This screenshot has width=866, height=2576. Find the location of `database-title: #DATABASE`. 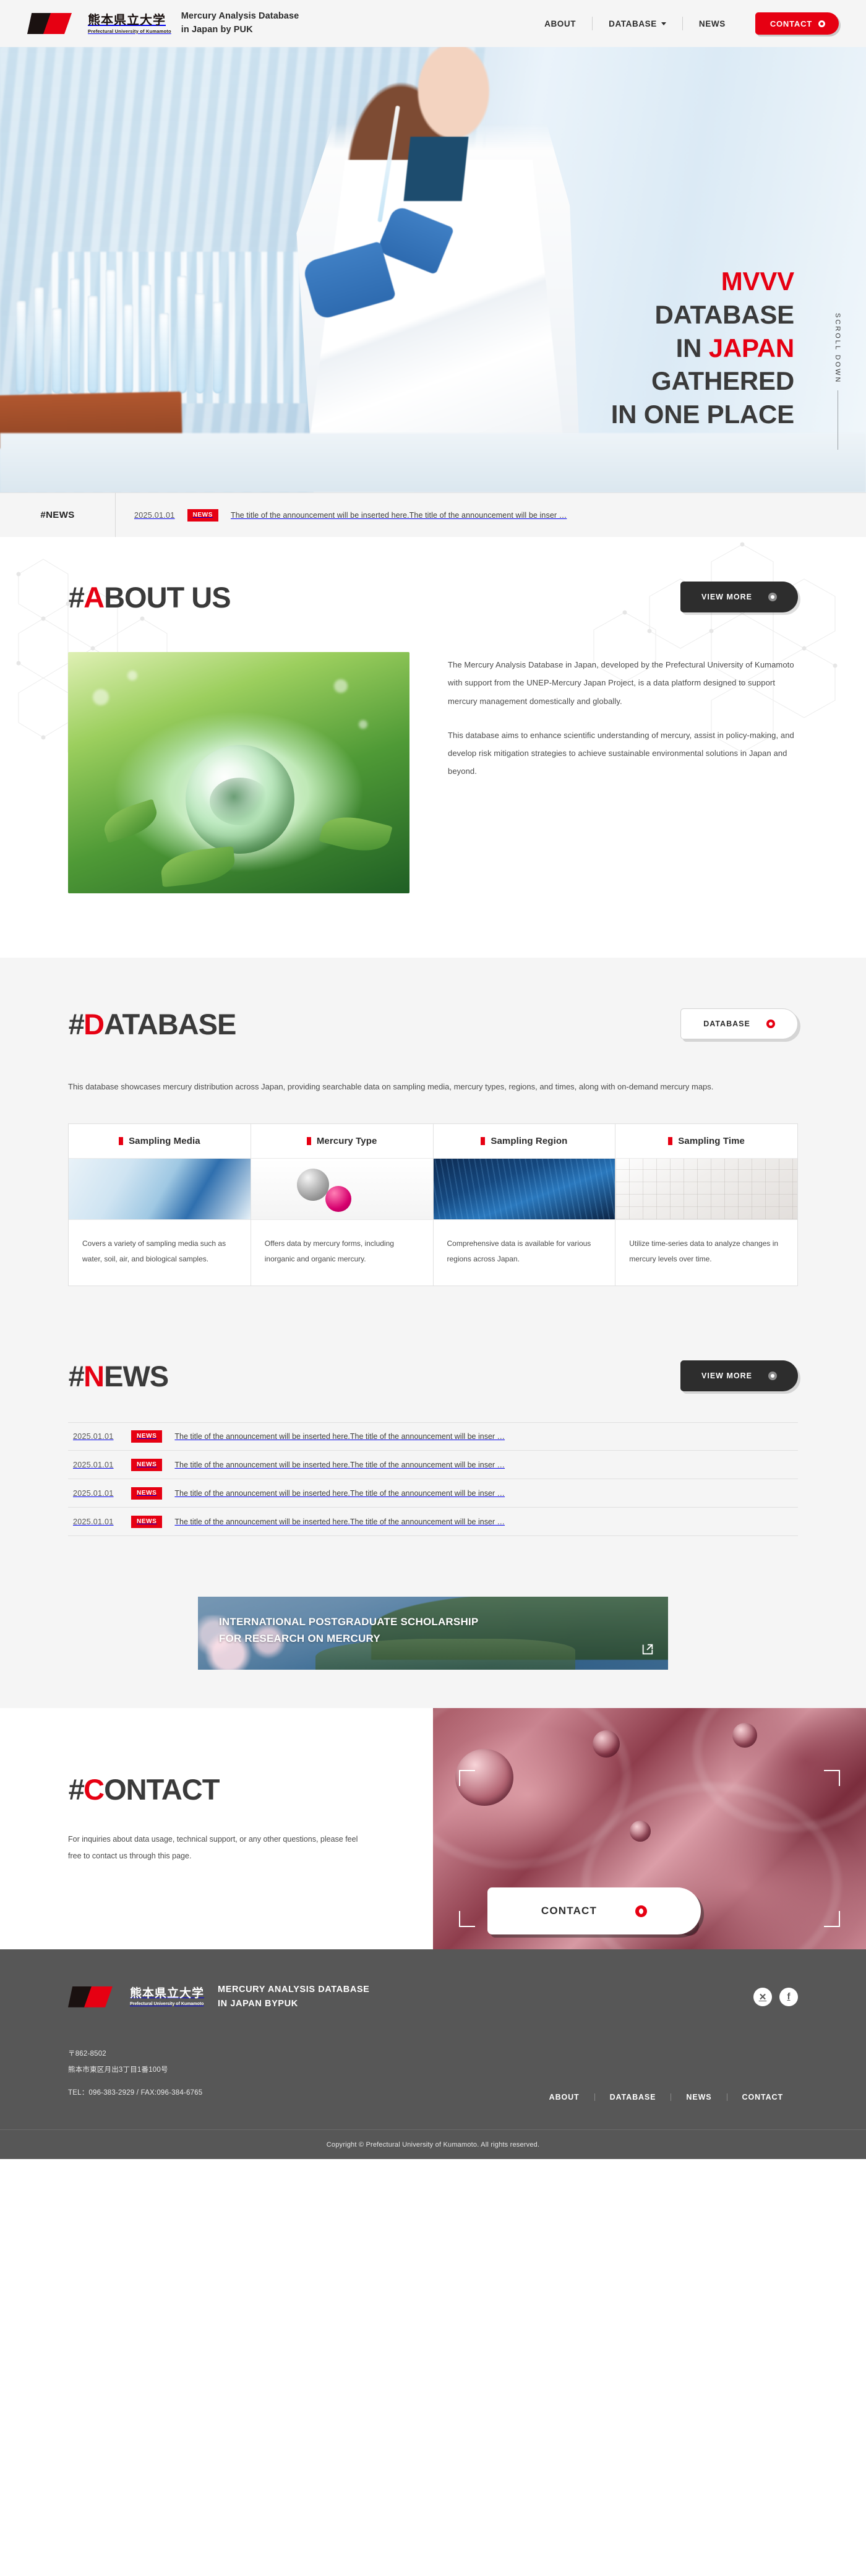

database-title: #DATABASE is located at coordinates (152, 1024).